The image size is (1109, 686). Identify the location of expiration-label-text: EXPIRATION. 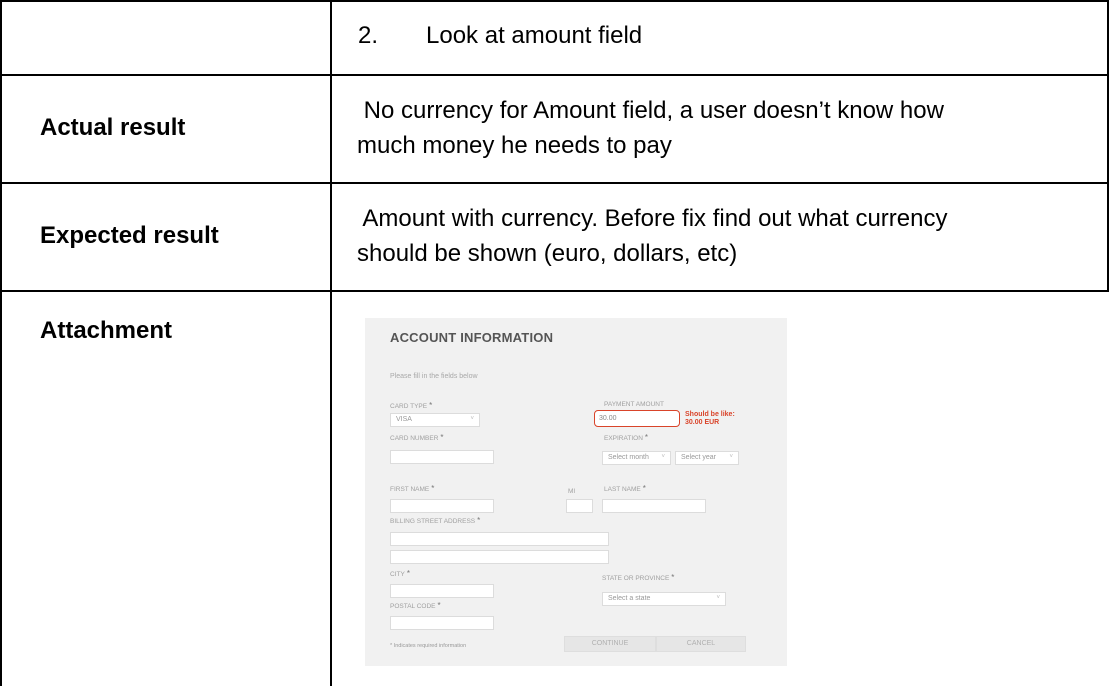
(623, 438).